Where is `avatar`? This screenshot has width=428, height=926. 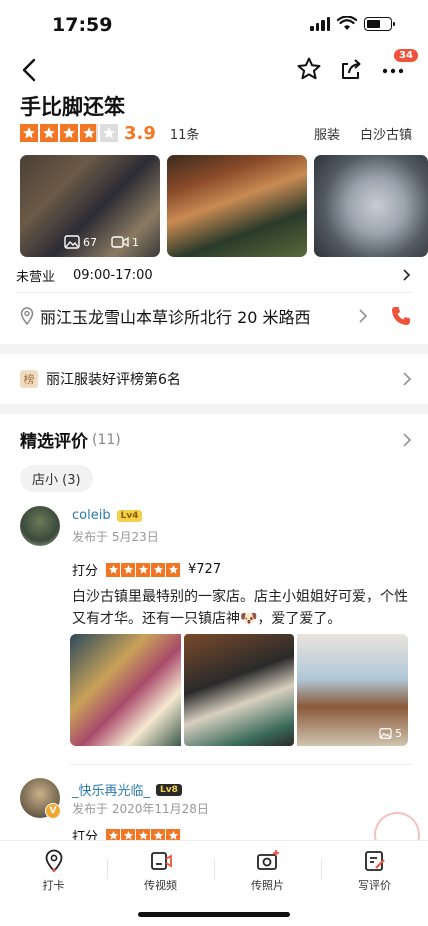
avatar is located at coordinates (40, 526).